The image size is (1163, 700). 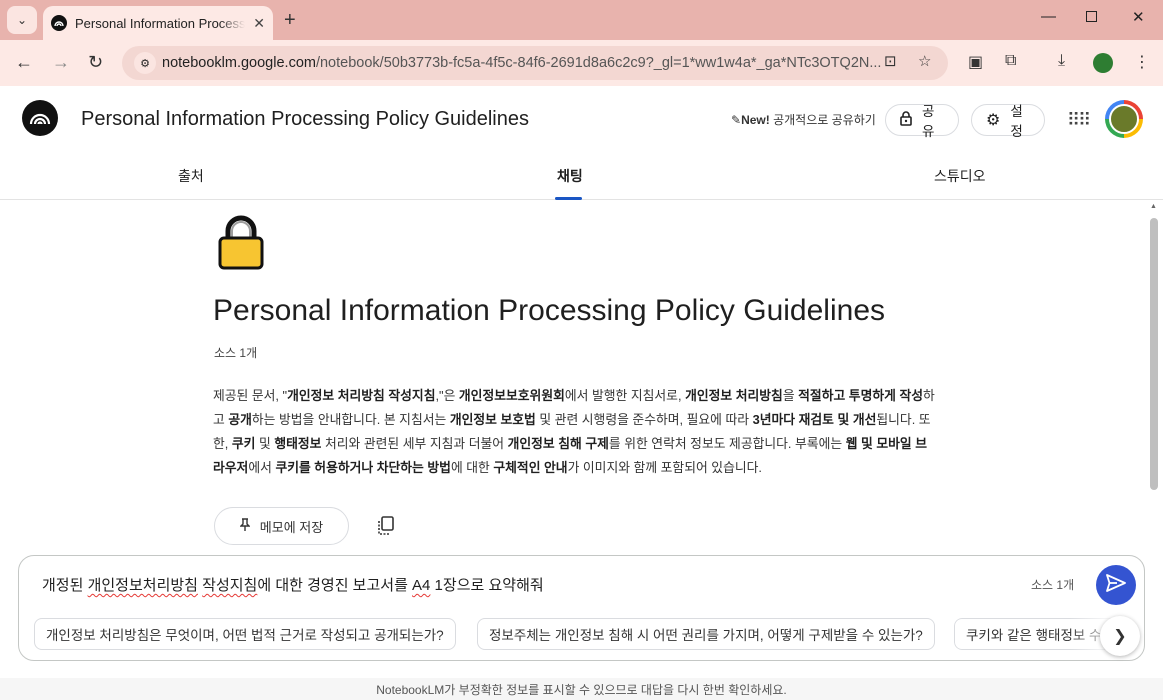 I want to click on summary-bold-text: 쿠키를 허용하거나 차단하는 방법, so click(x=363, y=467).